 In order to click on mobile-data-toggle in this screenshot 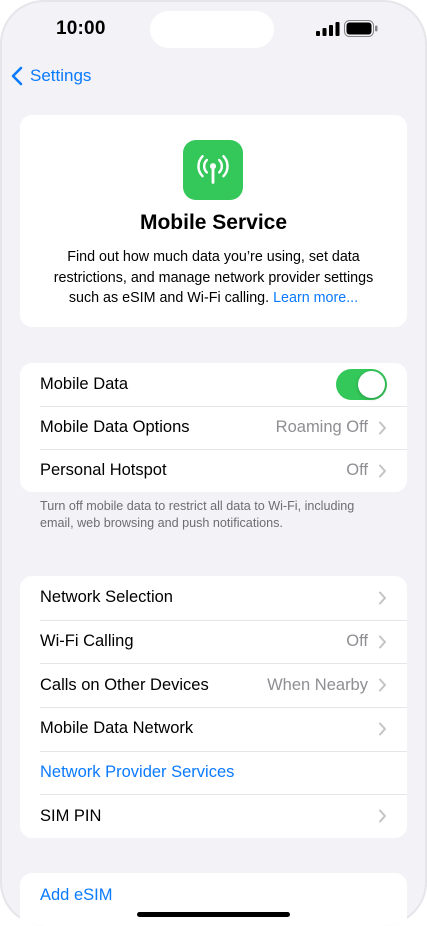, I will do `click(361, 384)`.